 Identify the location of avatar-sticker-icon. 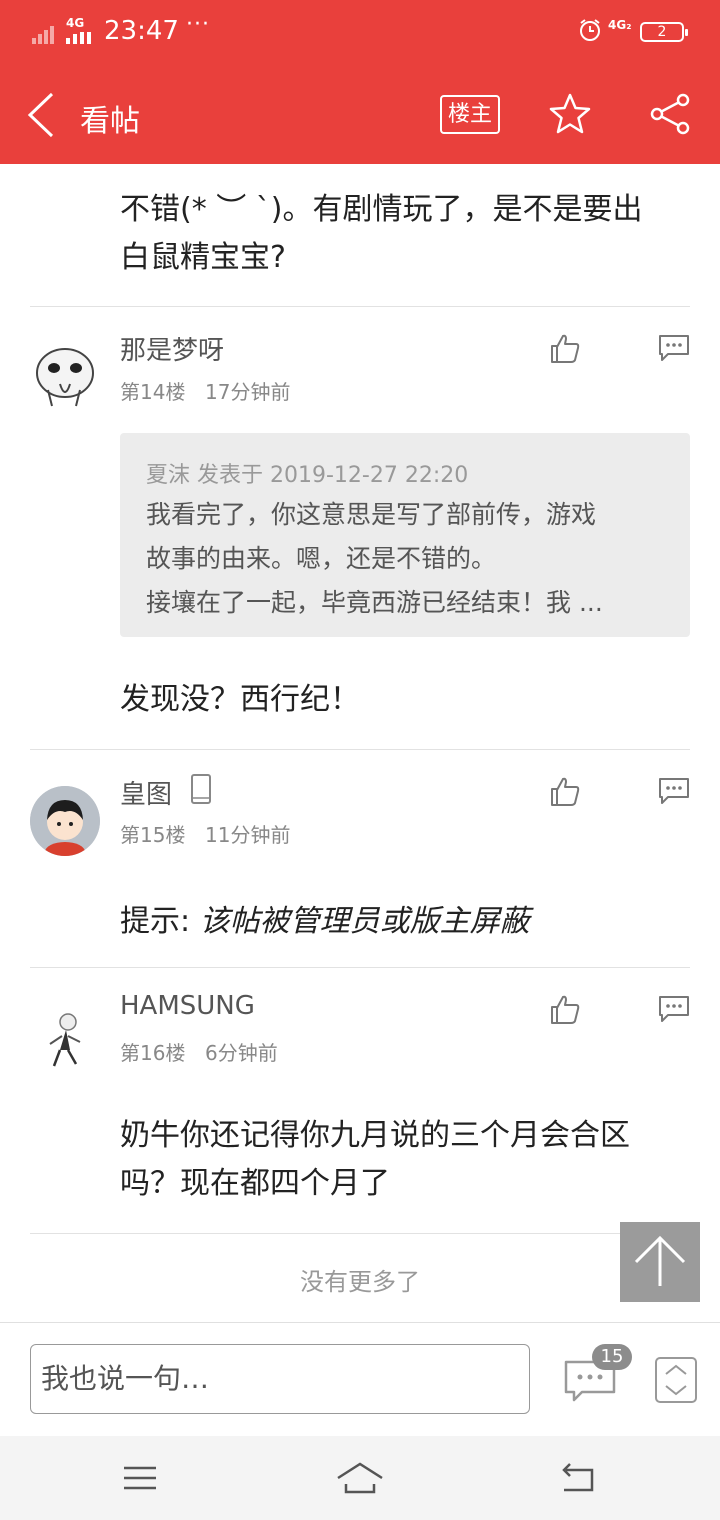
(65, 377).